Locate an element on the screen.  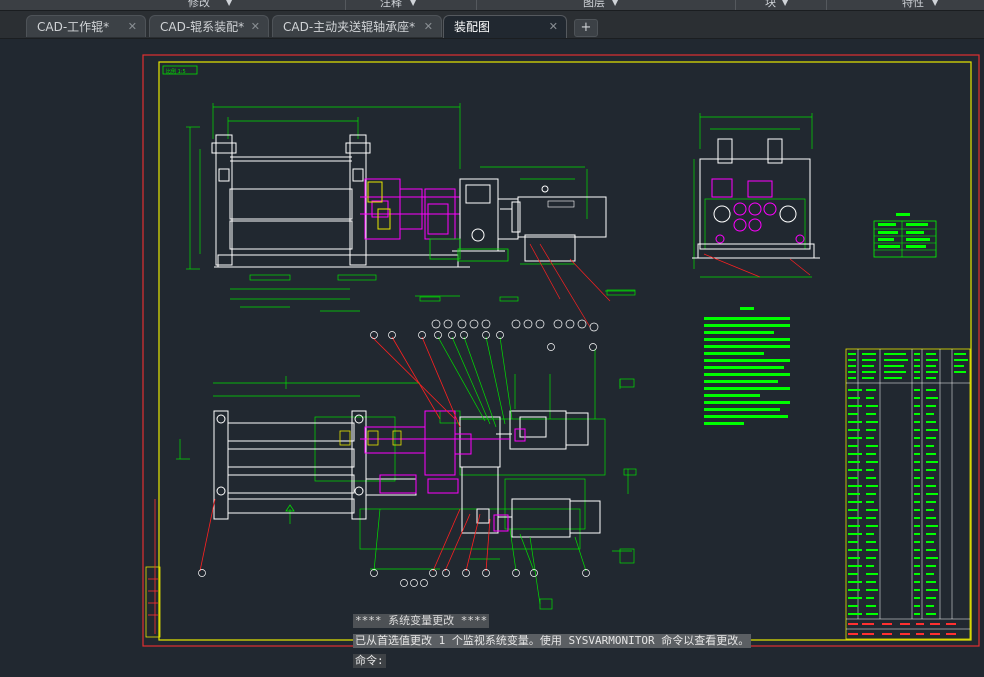
ribbon-section-layers: 图层 is located at coordinates (594, 5).